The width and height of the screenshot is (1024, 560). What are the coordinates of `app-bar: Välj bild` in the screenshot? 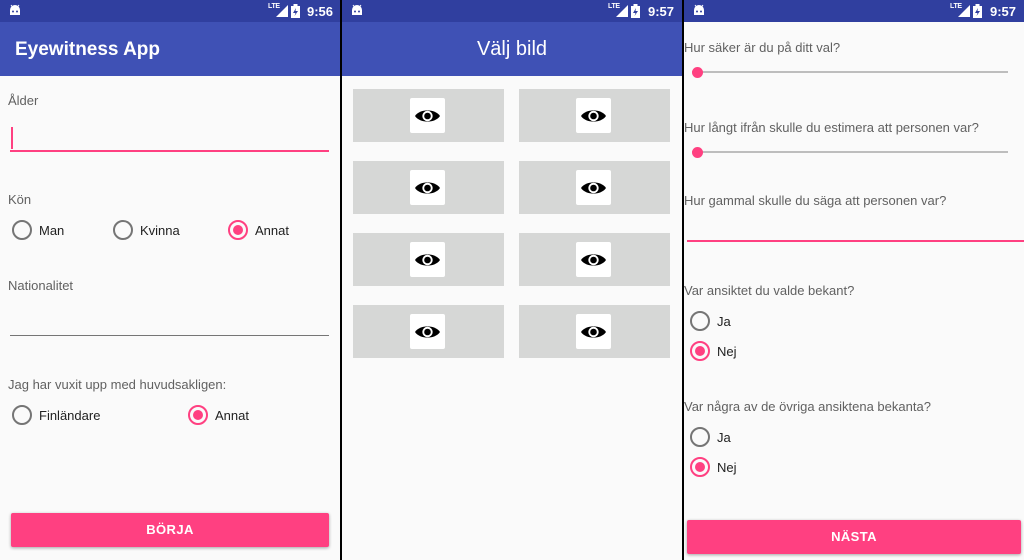 It's located at (512, 49).